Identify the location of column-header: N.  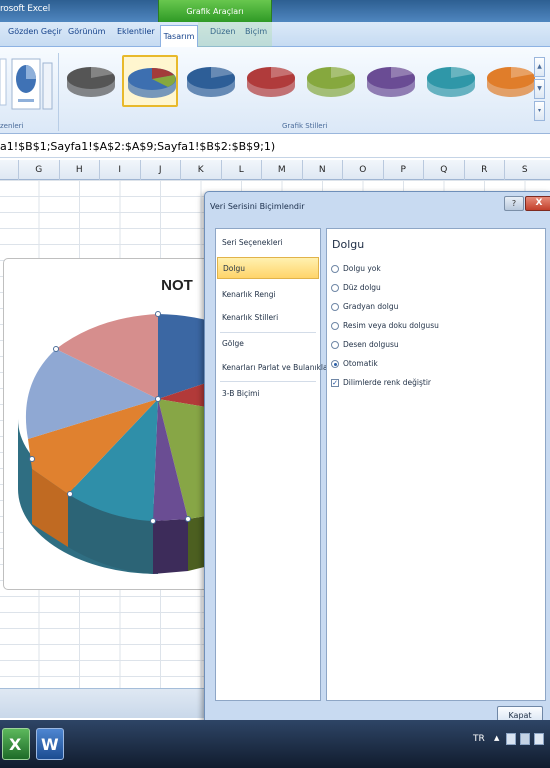
(322, 170).